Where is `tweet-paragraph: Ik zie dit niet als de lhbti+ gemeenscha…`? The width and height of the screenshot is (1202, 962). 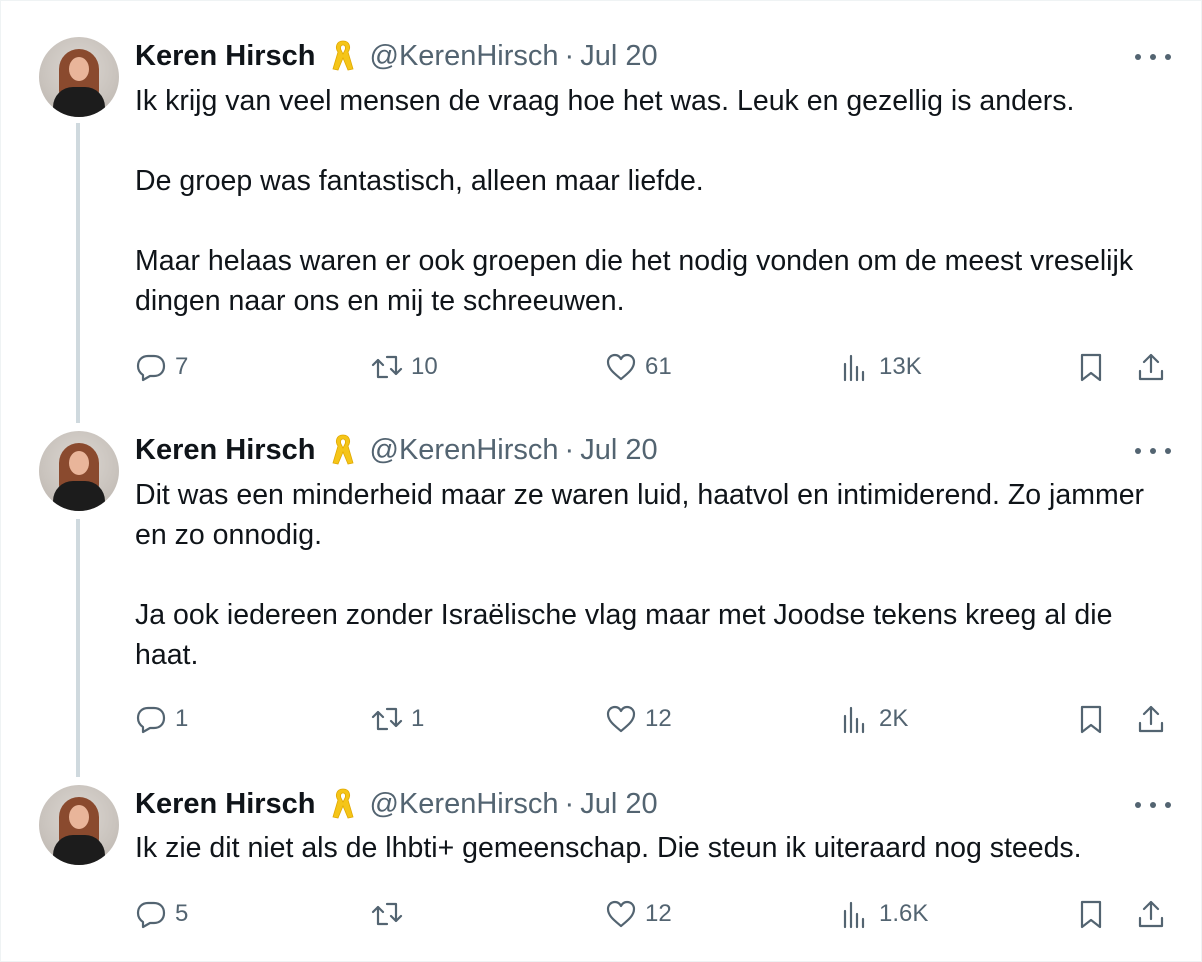 tweet-paragraph: Ik zie dit niet als de lhbti+ gemeenscha… is located at coordinates (608, 848).